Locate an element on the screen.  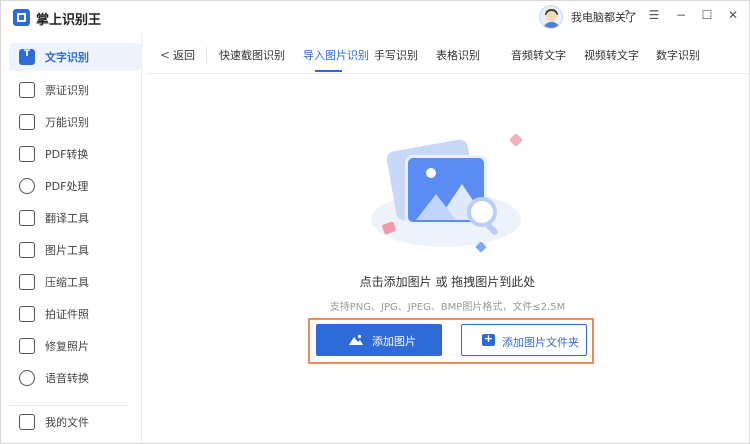
sidebar-item-label: PDF转换 is located at coordinates (67, 154).